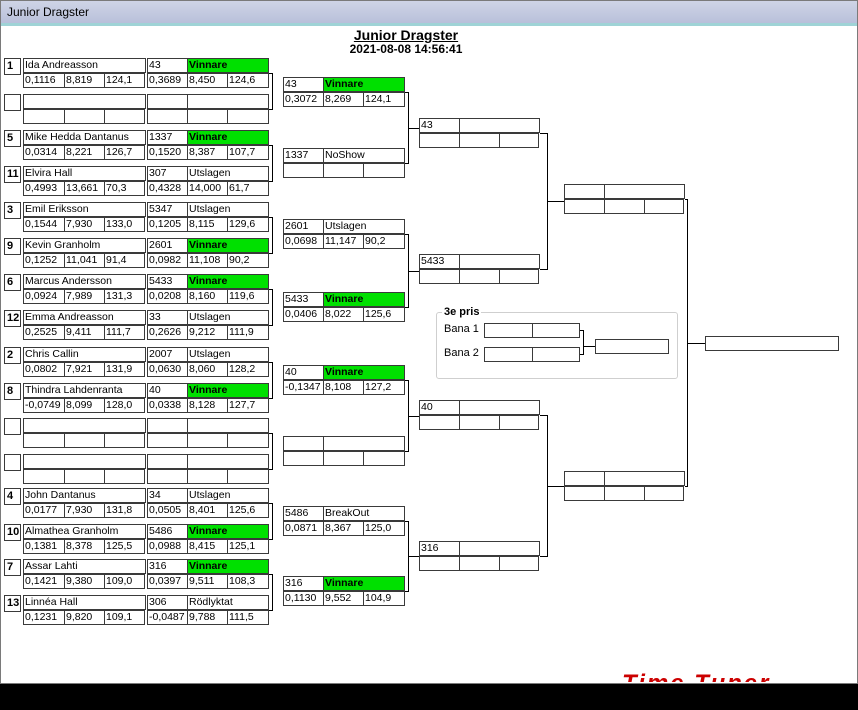  I want to click on heat-stats-cell: 129,6, so click(248, 224).